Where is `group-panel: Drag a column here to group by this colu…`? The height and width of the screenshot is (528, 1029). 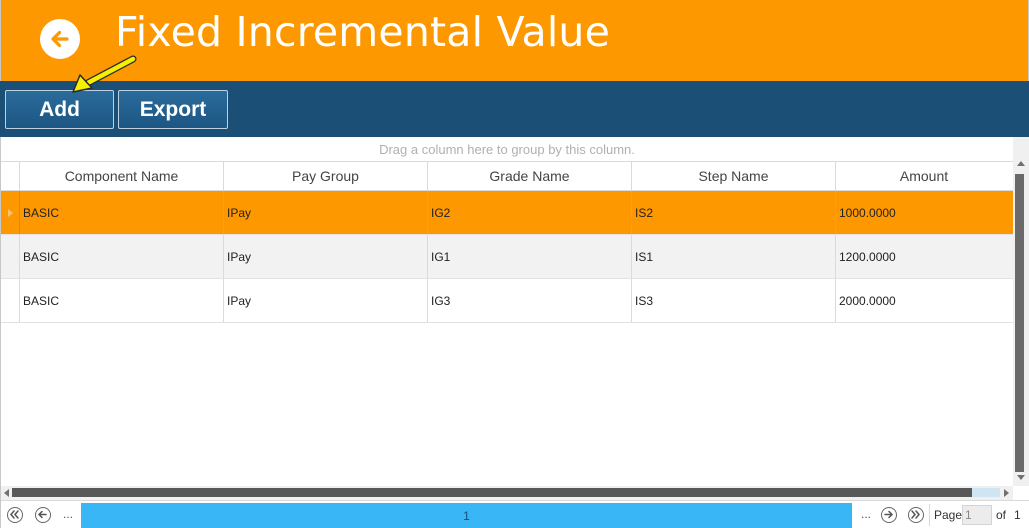
group-panel: Drag a column here to group by this colu… is located at coordinates (507, 149).